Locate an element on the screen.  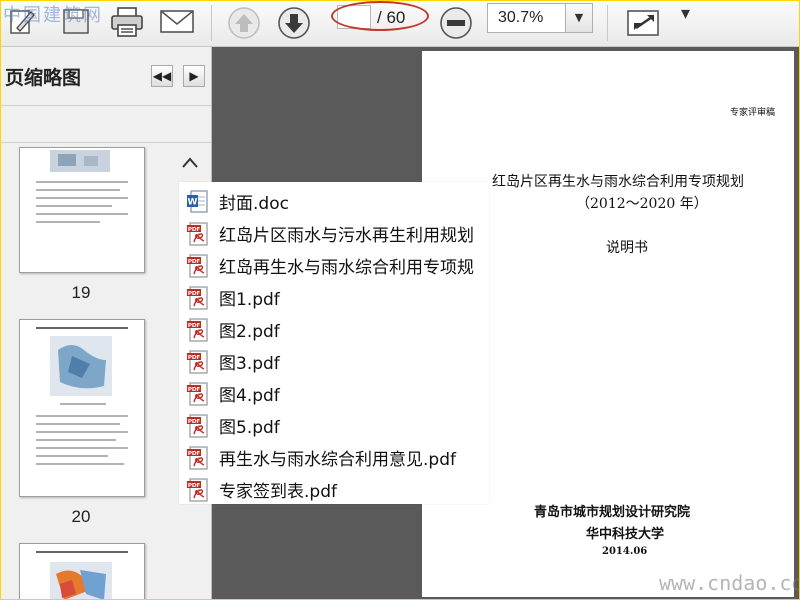
file-name: 图3.pdf is located at coordinates (249, 364).